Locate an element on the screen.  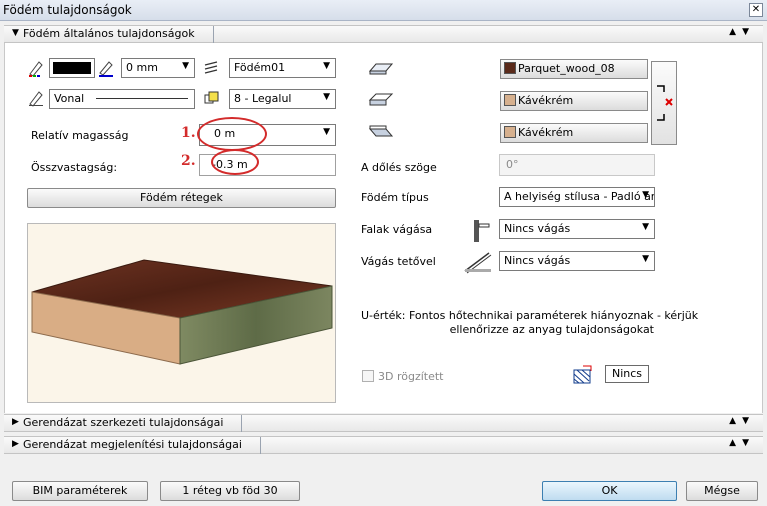
bottom-material-swatch is located at coordinates (510, 132).